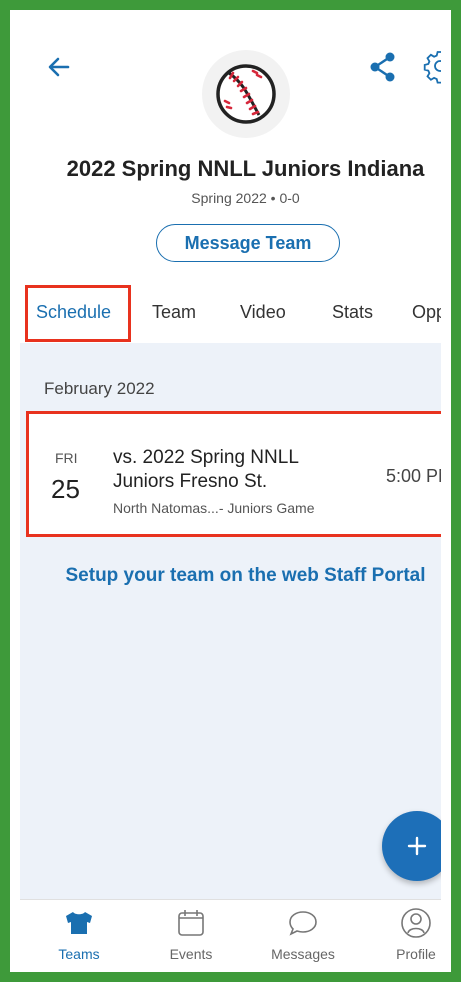 This screenshot has width=461, height=982. What do you see at coordinates (416, 954) in the screenshot?
I see `nav-profile-label: Profile` at bounding box center [416, 954].